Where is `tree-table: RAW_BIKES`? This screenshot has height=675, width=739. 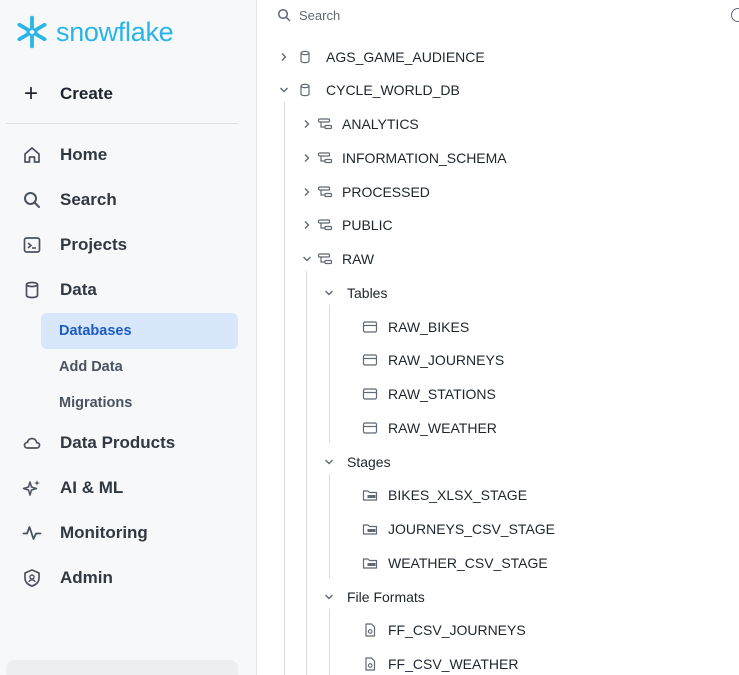 tree-table: RAW_BIKES is located at coordinates (415, 327).